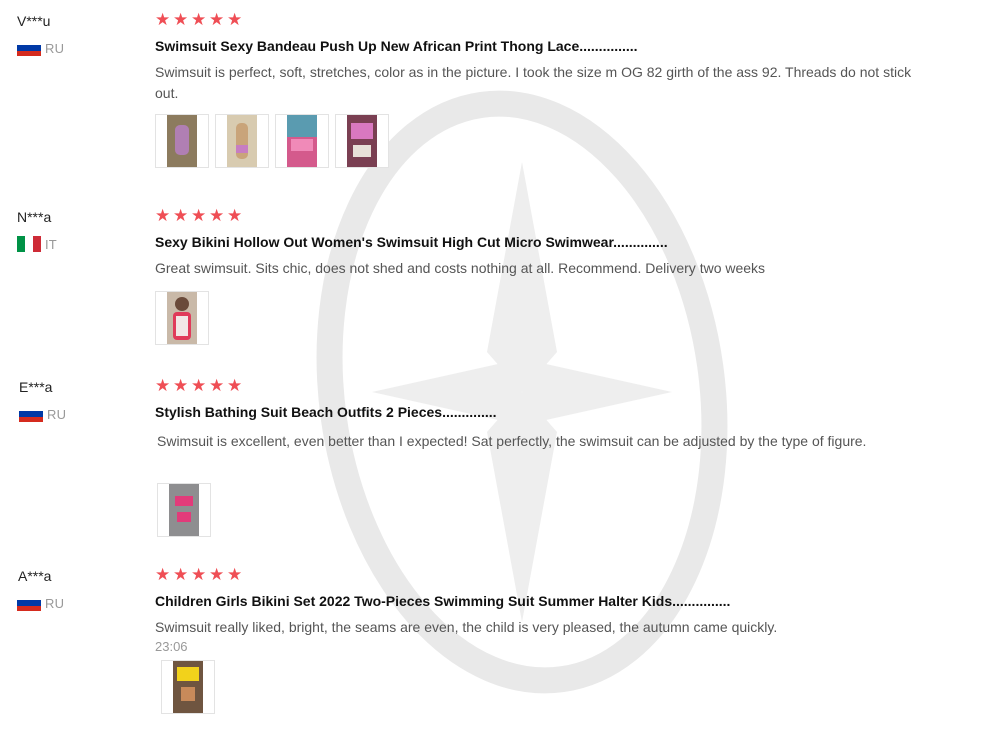 Image resolution: width=1000 pixels, height=744 pixels. Describe the element at coordinates (72, 230) in the screenshot. I see `reviewer-info: N***a IT` at that location.